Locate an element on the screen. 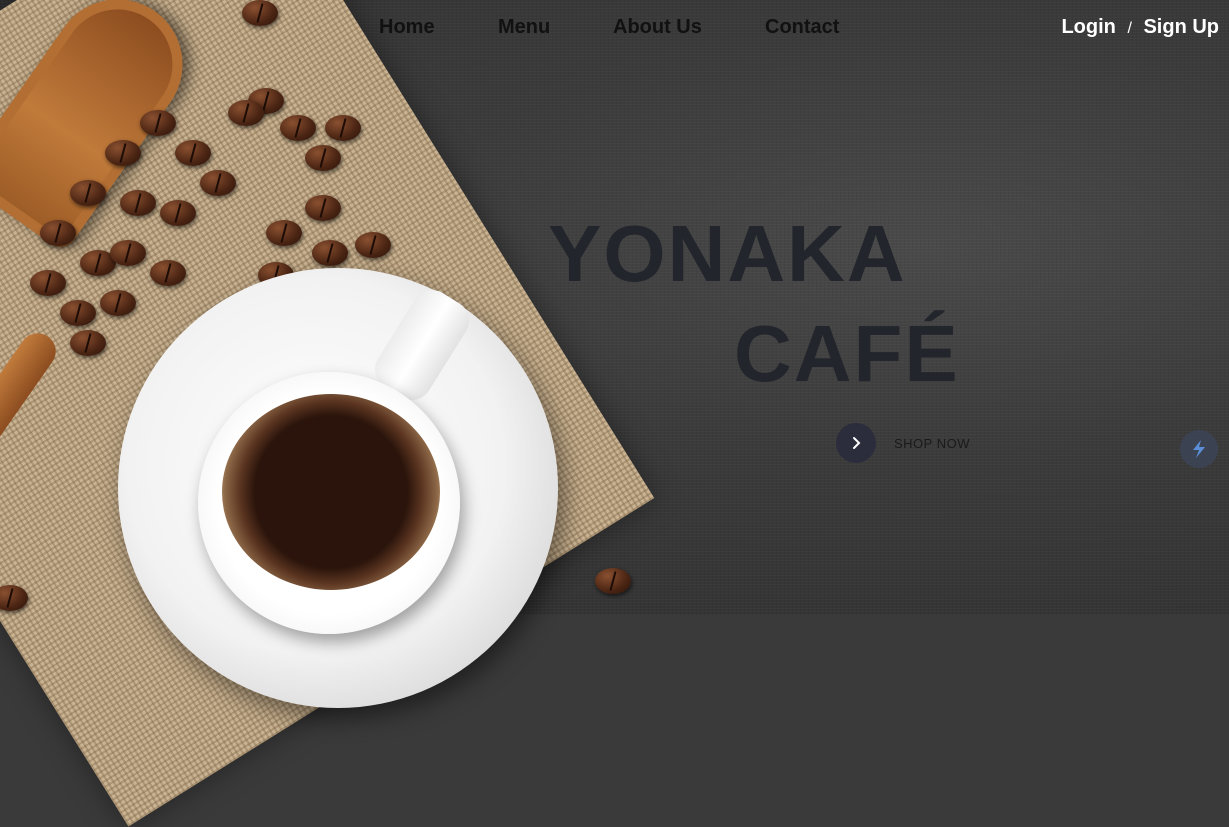  login-link: Login is located at coordinates (1088, 27).